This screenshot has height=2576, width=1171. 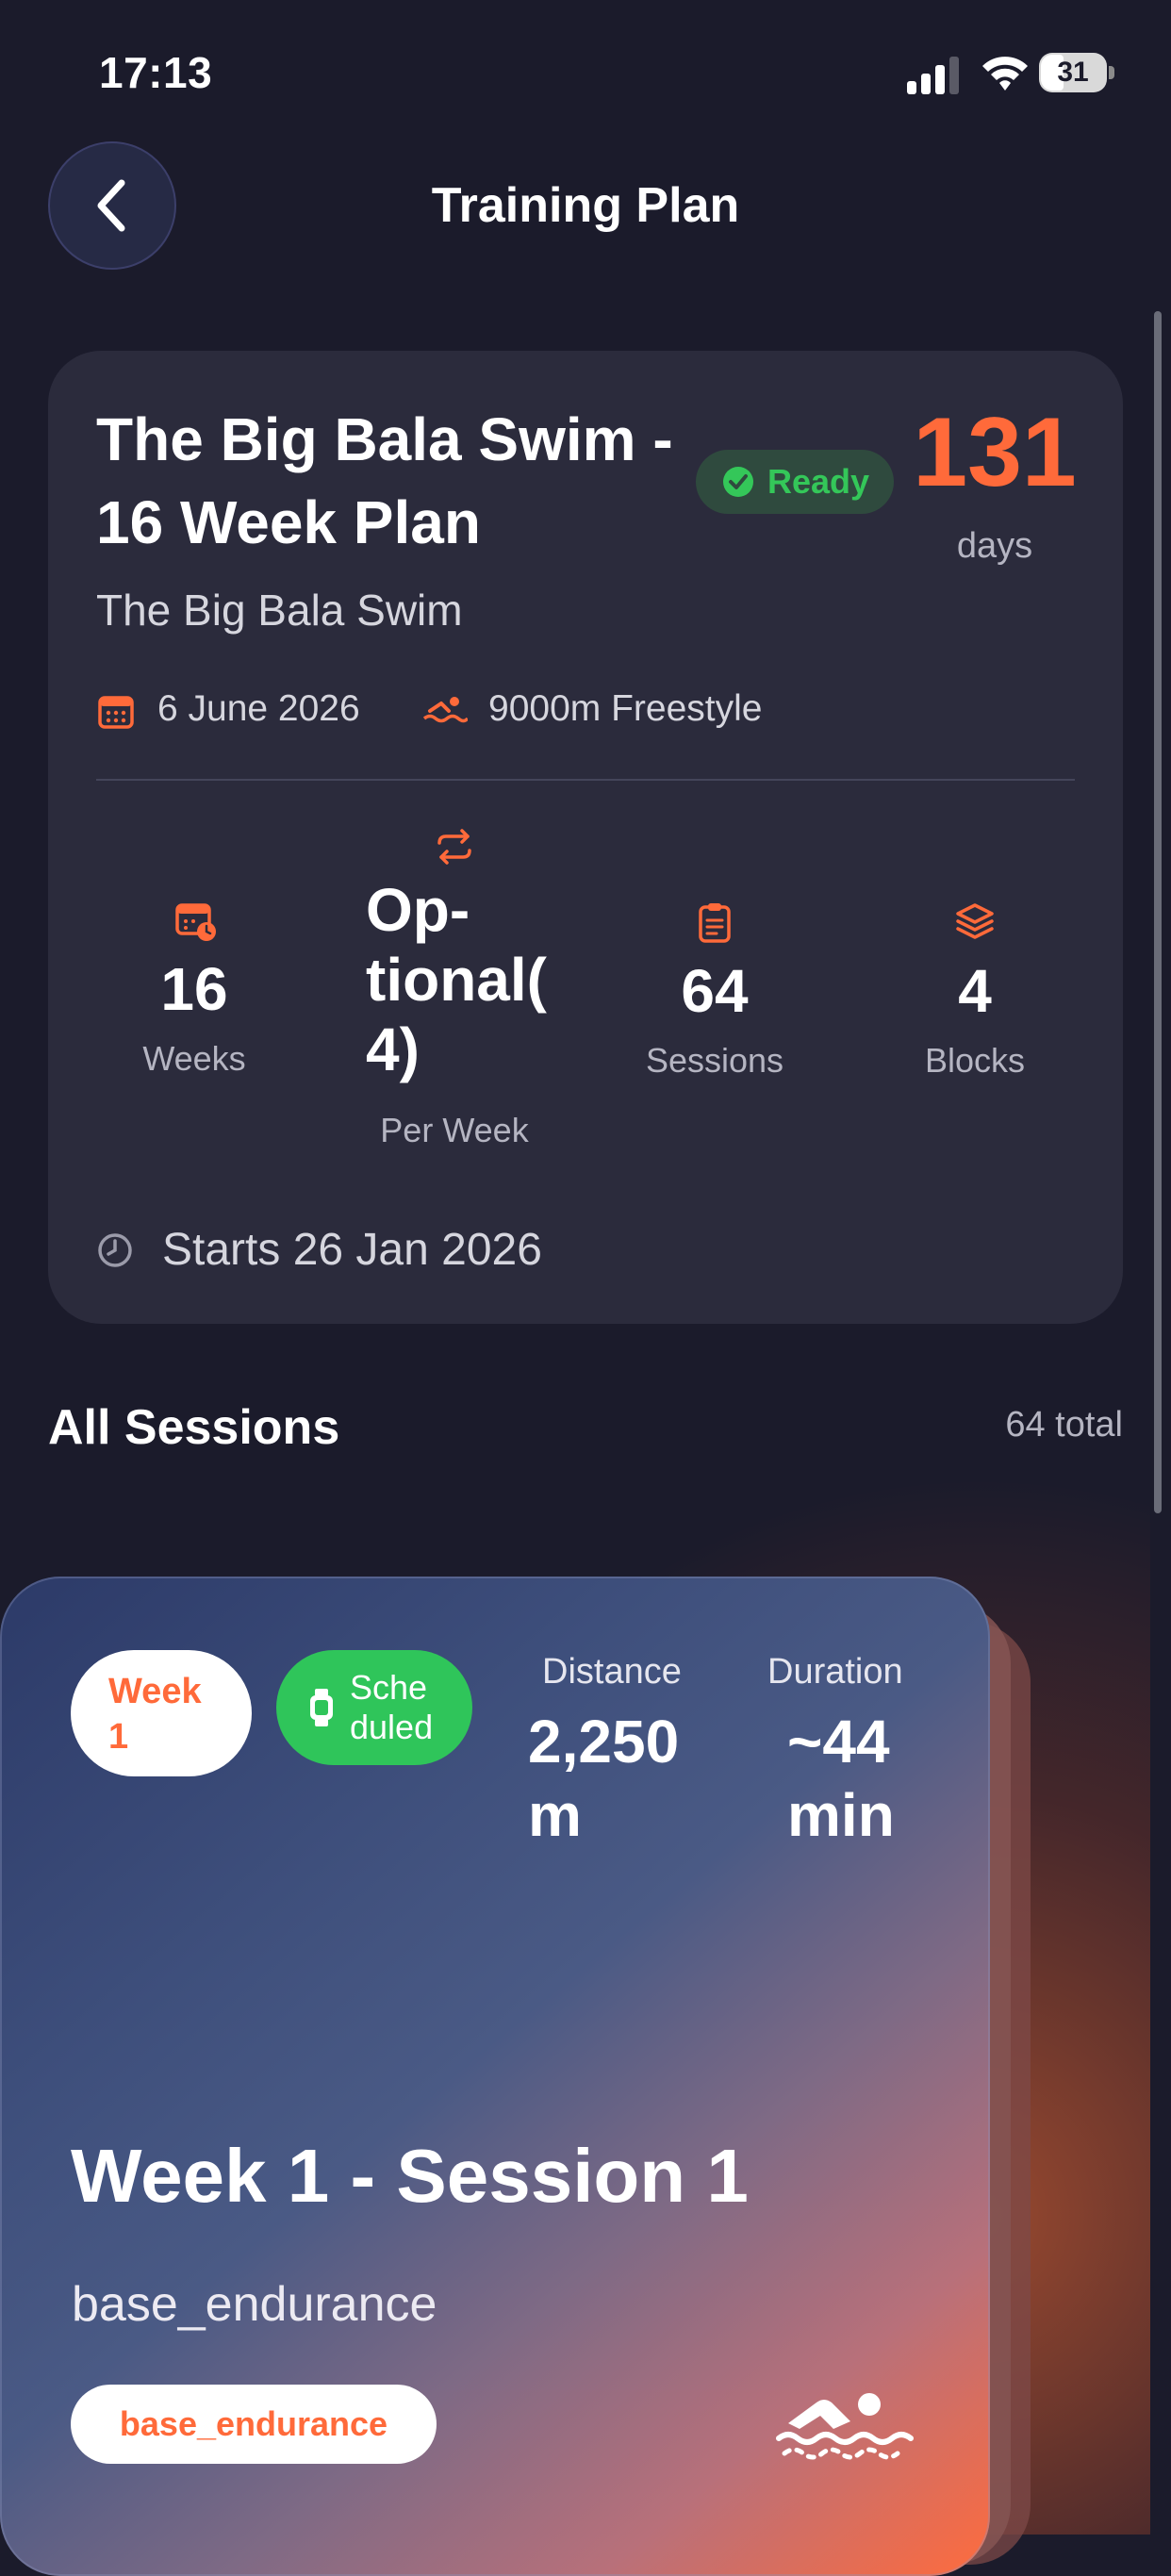 What do you see at coordinates (585, 205) in the screenshot?
I see `page-title: Training Plan` at bounding box center [585, 205].